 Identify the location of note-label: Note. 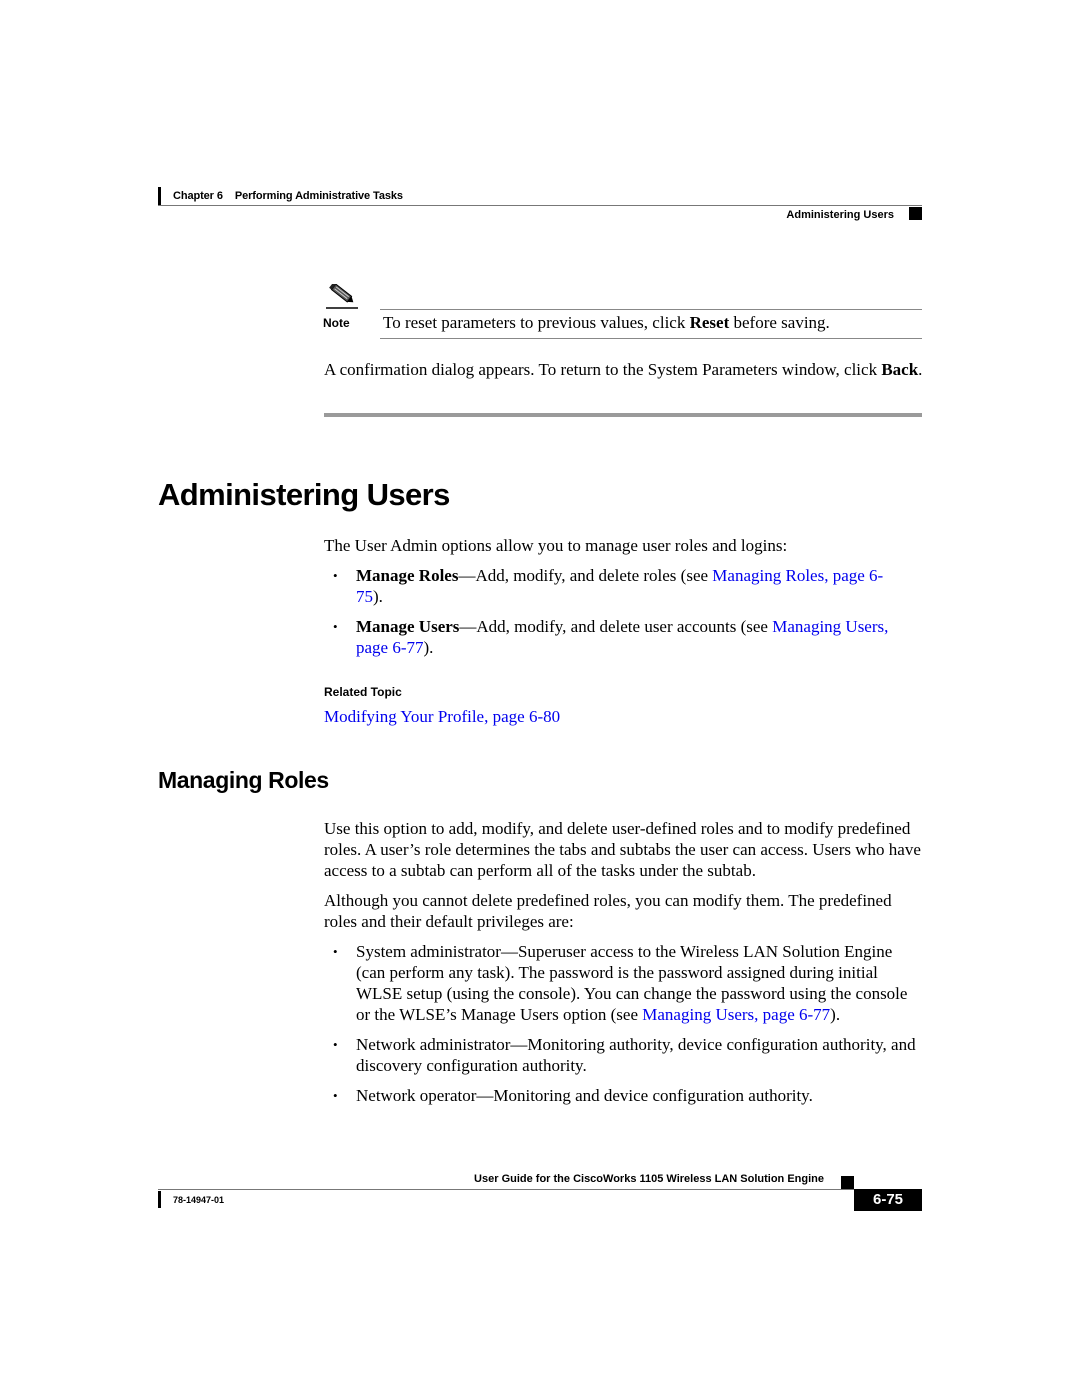
(336, 323).